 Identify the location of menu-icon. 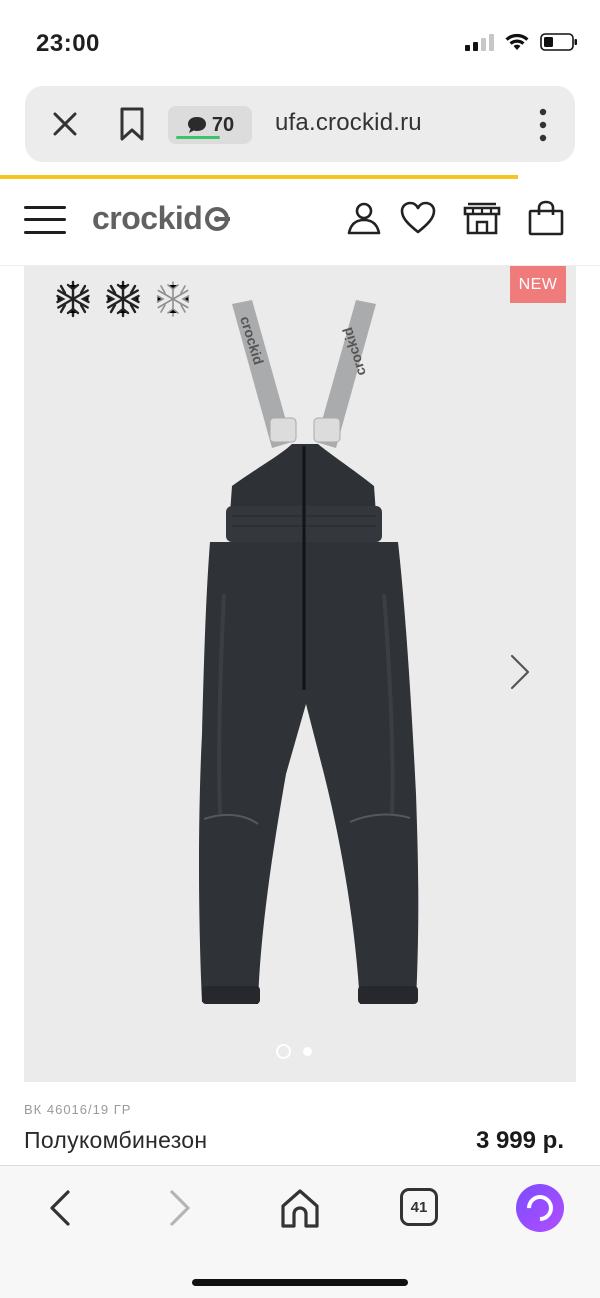
(45, 220).